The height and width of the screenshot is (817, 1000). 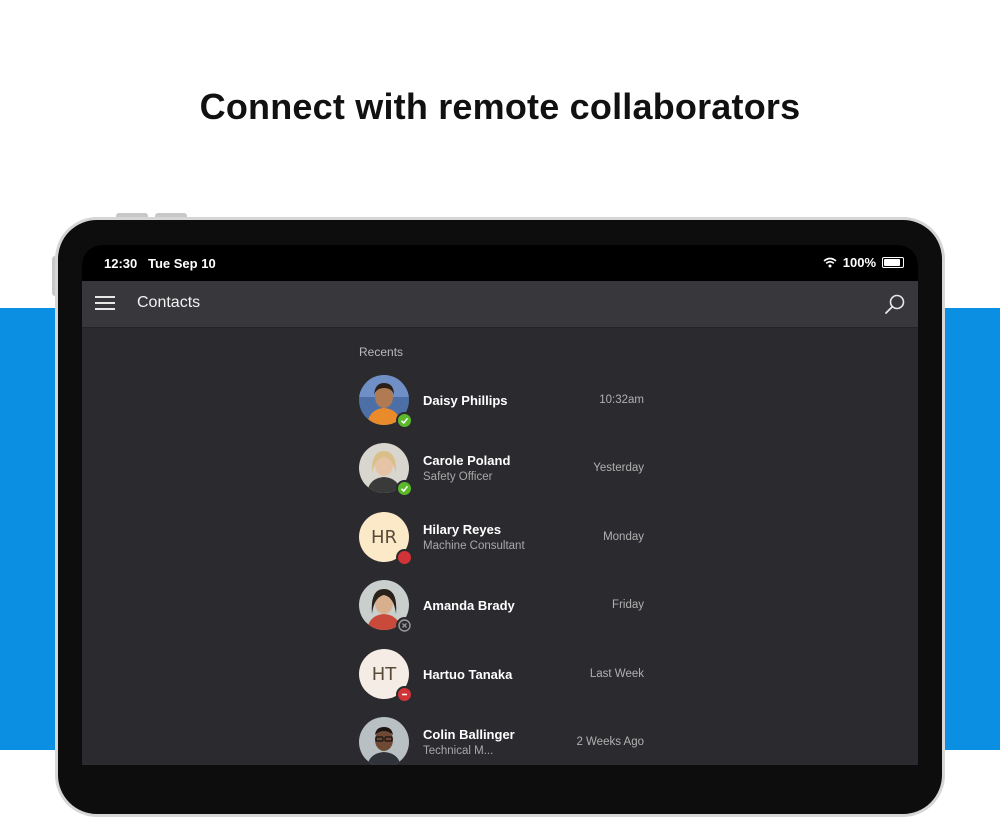 What do you see at coordinates (859, 262) in the screenshot?
I see `battery-percent: 100%` at bounding box center [859, 262].